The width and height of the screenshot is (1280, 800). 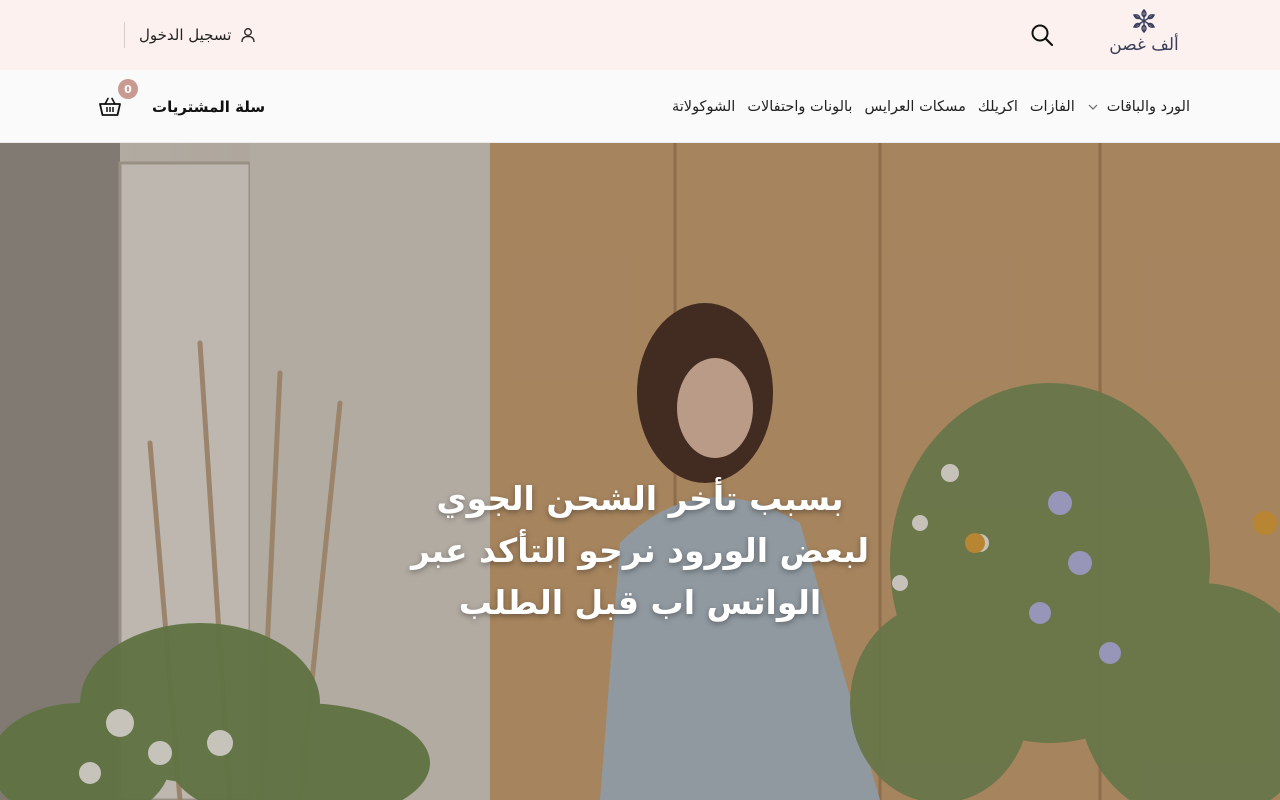 I want to click on top-header: ألف غصن تسجيل الدخول, so click(x=640, y=35).